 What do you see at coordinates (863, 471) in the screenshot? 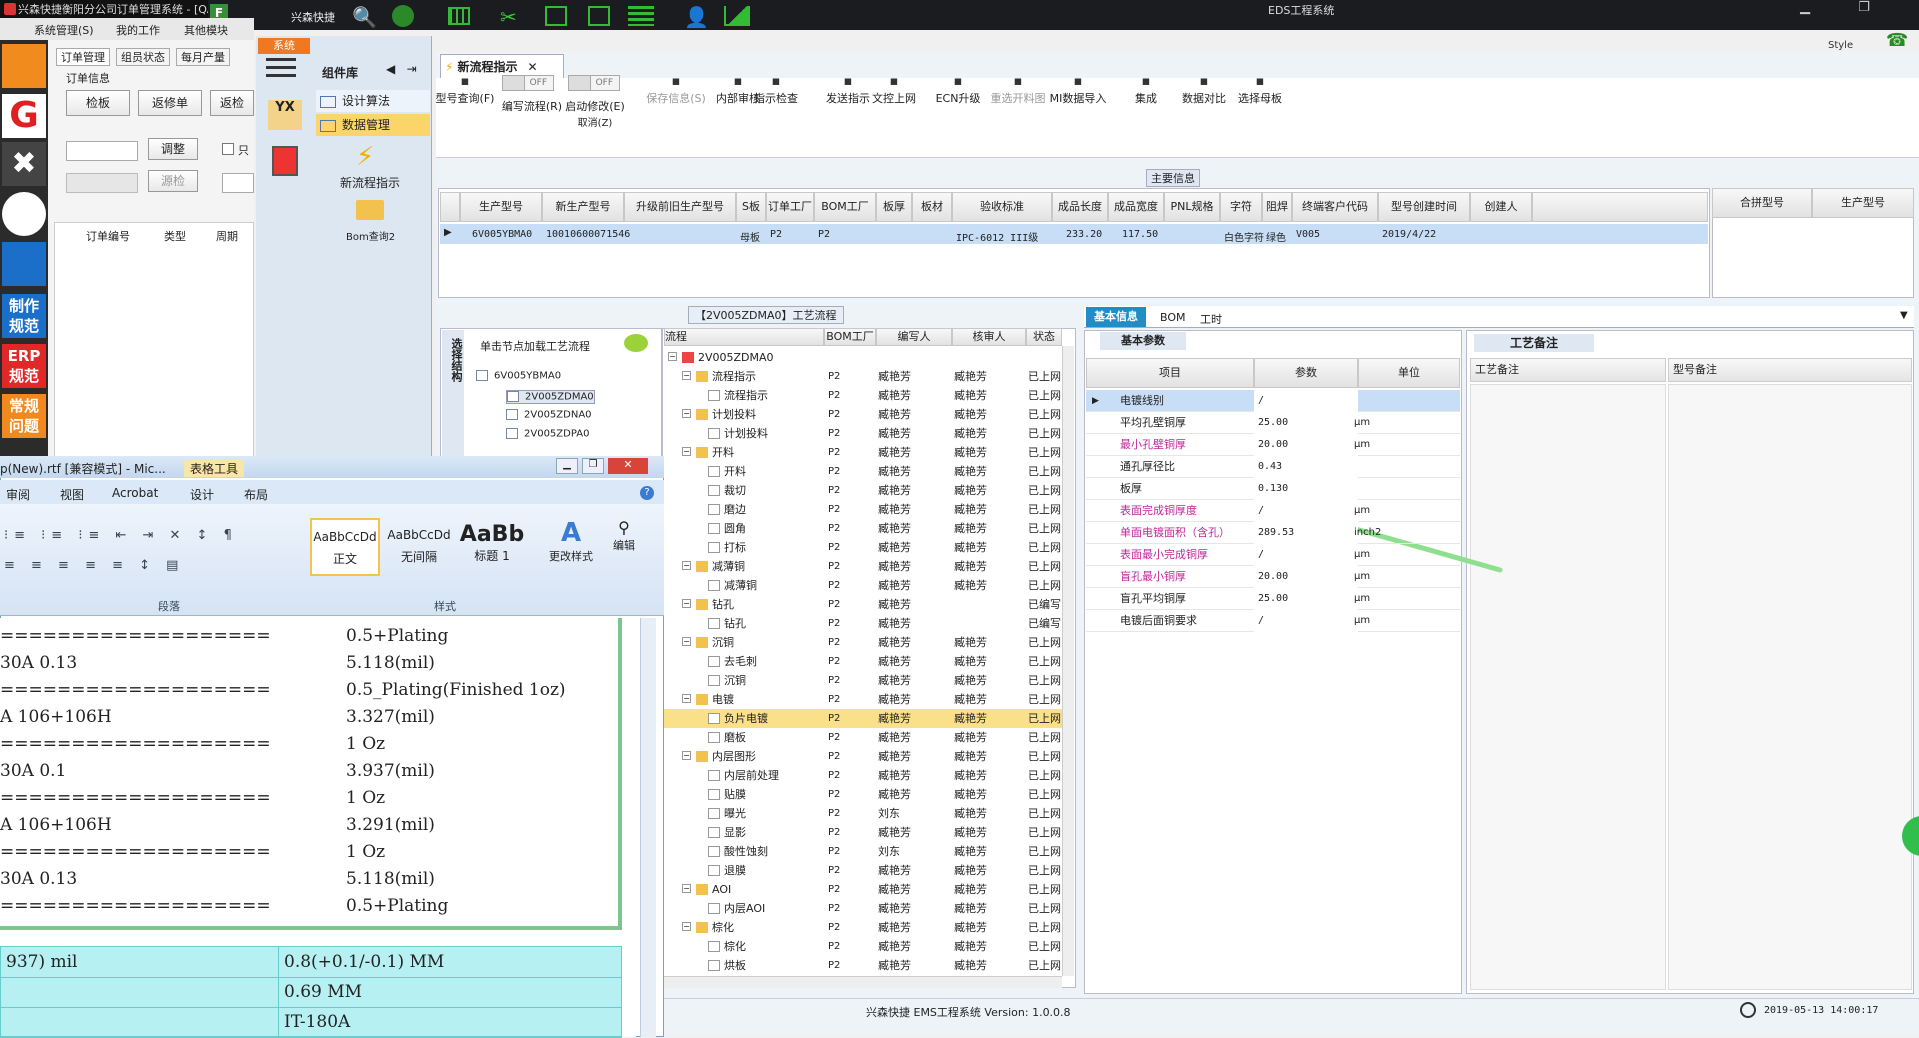
I see `flow-row: 开料 P2 臧艳芳 臧艳芳 已上网` at bounding box center [863, 471].